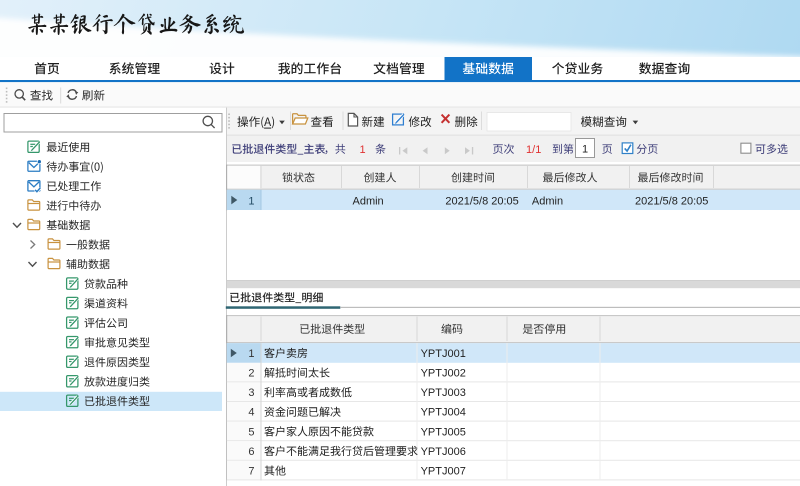  Describe the element at coordinates (443, 452) in the screenshot. I see `svg-text: YPTJ006` at that location.